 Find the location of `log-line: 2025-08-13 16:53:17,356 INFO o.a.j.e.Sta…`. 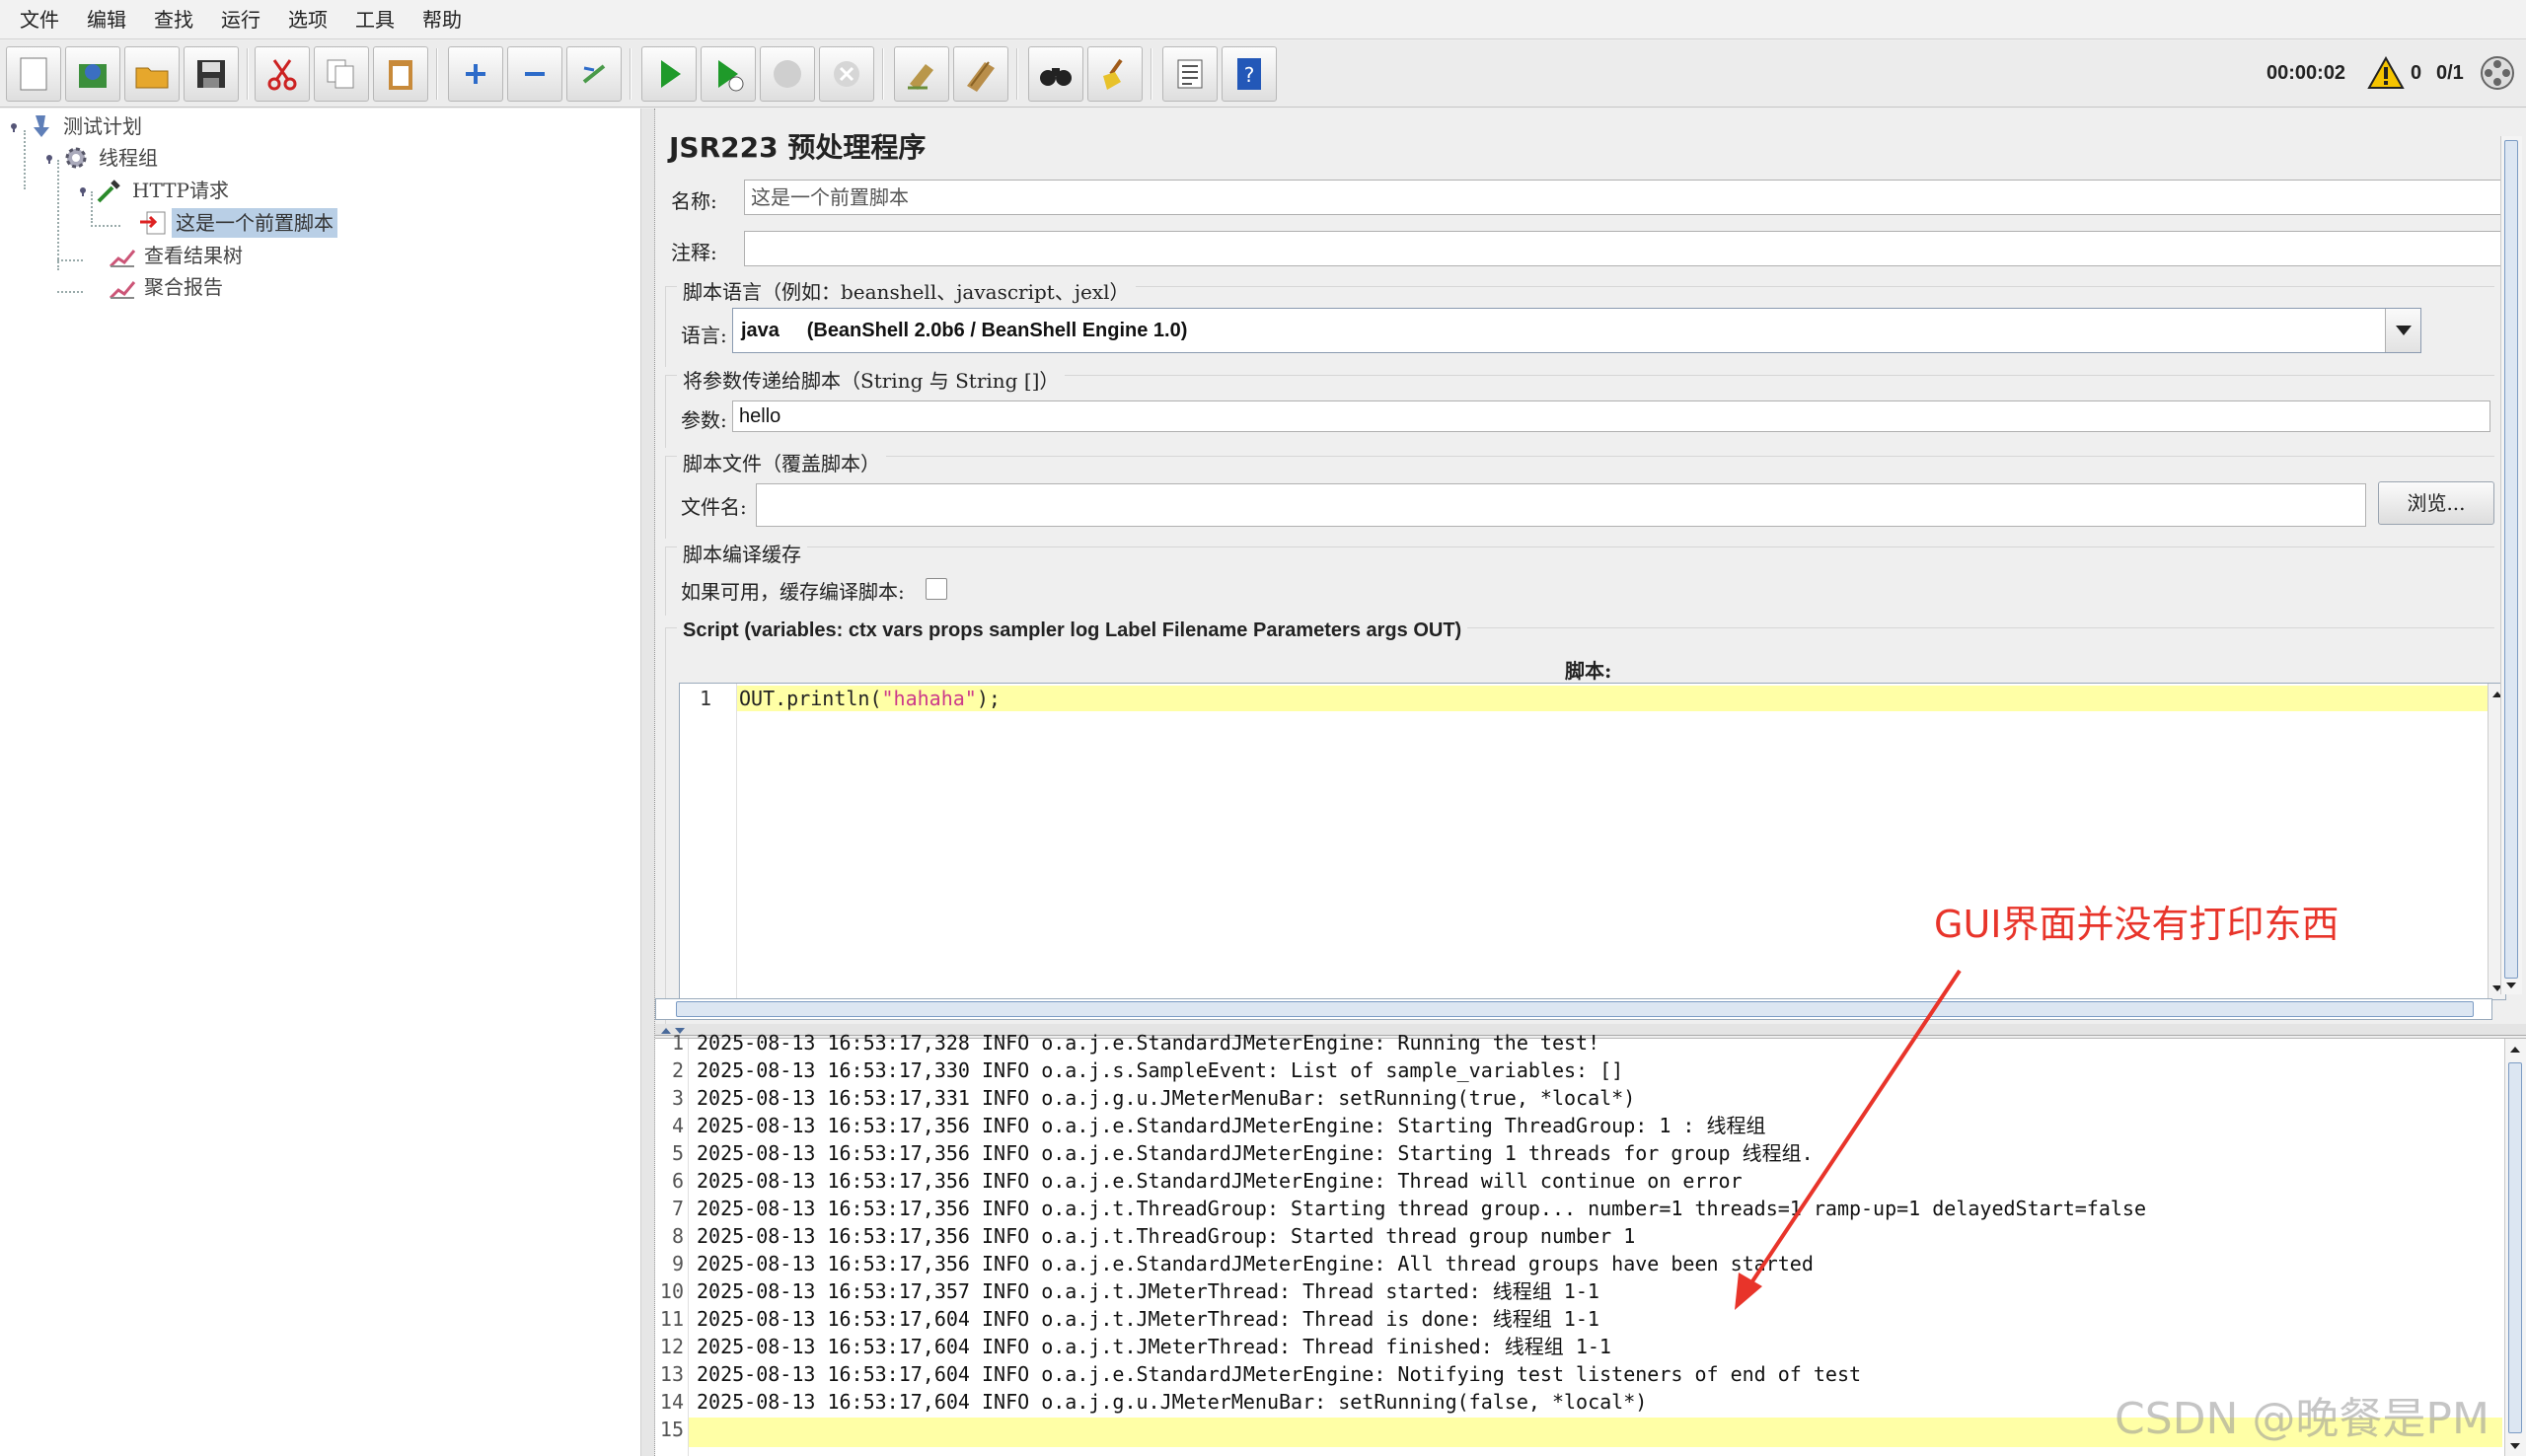

log-line: 2025-08-13 16:53:17,356 INFO o.a.j.e.Sta… is located at coordinates (1231, 1125).